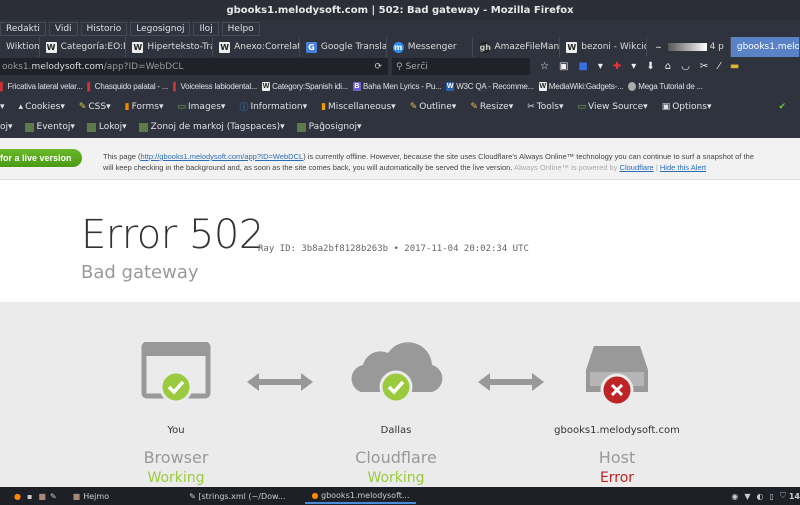 The height and width of the screenshot is (505, 800). Describe the element at coordinates (95, 107) in the screenshot. I see `css-menu: ✎ CSS ▾` at that location.